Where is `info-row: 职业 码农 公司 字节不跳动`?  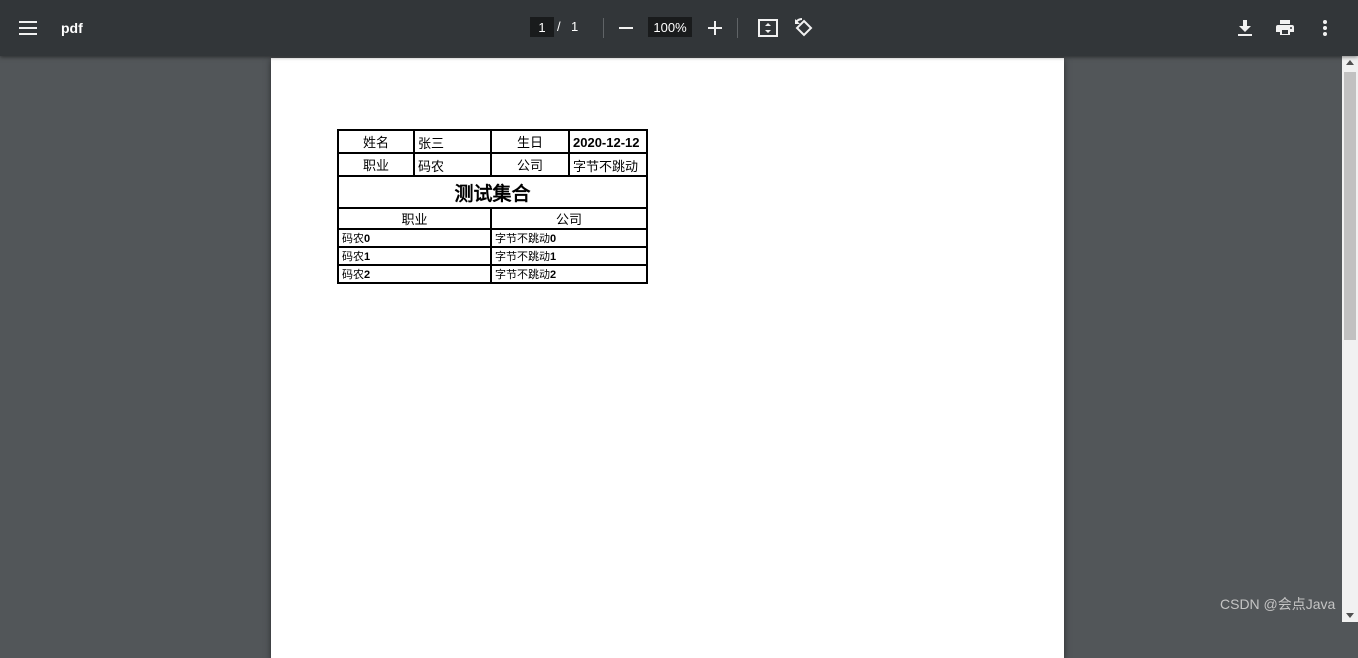
info-row: 职业 码农 公司 字节不跳动 is located at coordinates (492, 164).